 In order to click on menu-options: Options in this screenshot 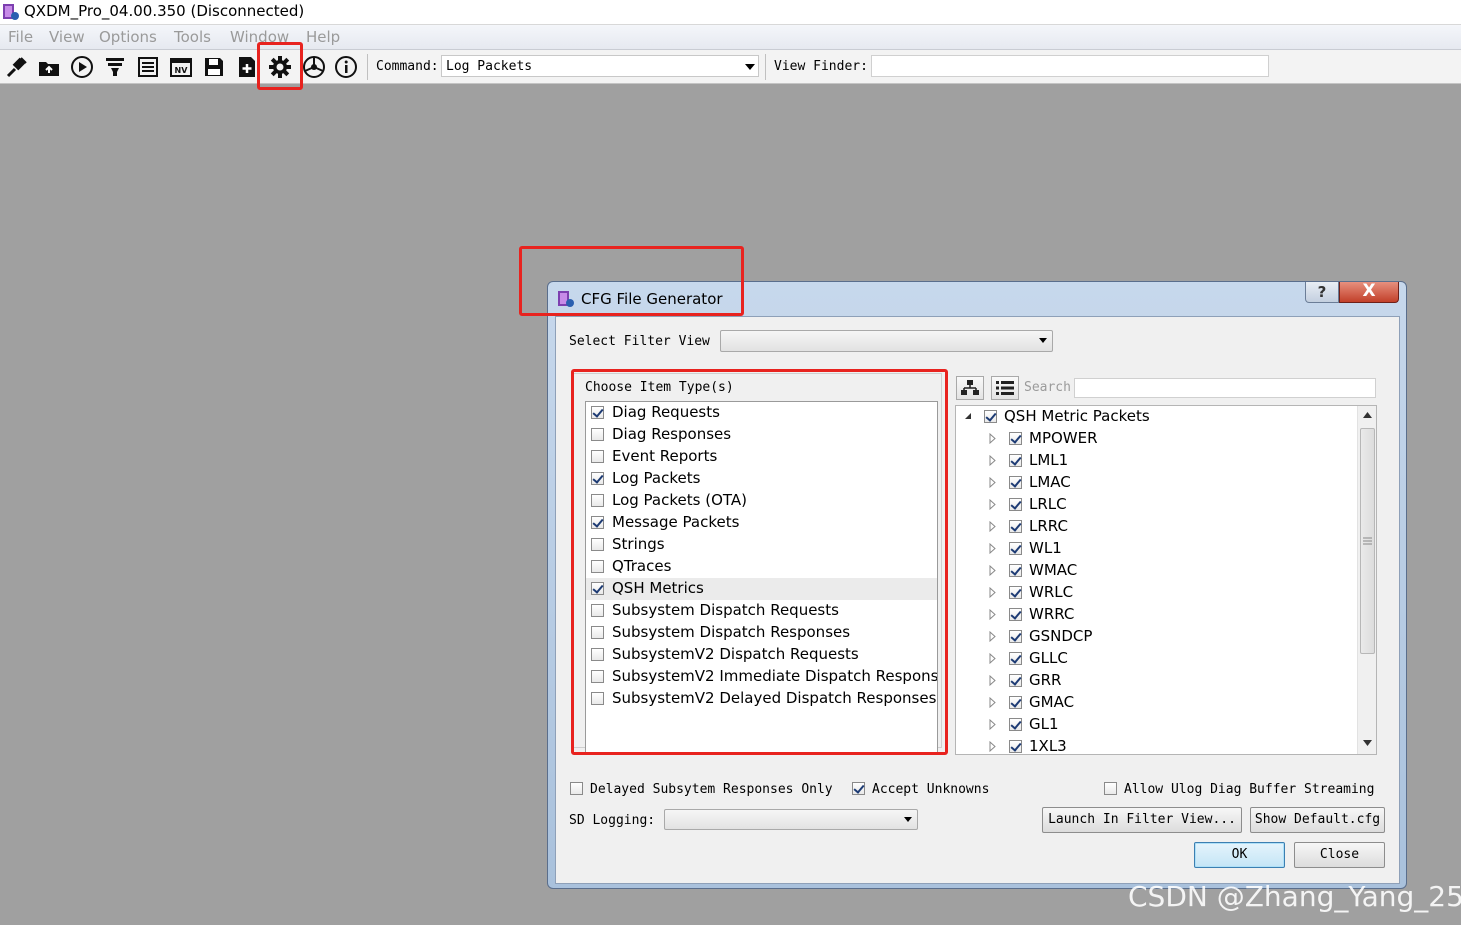, I will do `click(128, 37)`.